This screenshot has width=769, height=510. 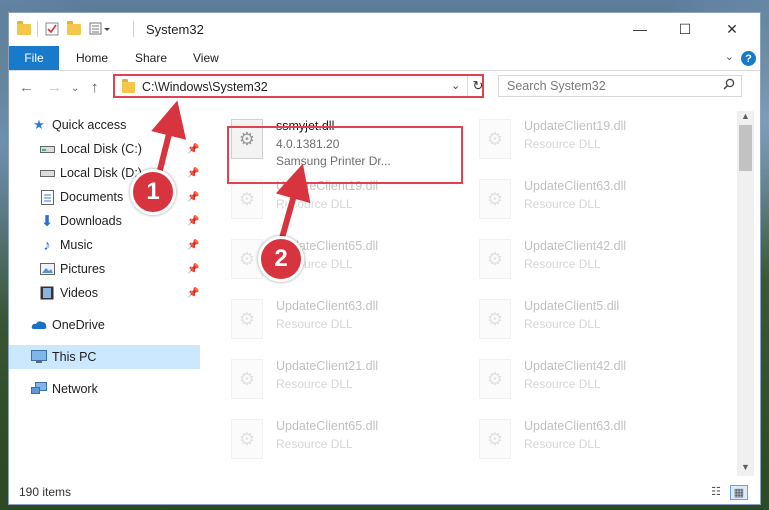 I want to click on refresh-icon: ↻, so click(x=476, y=86).